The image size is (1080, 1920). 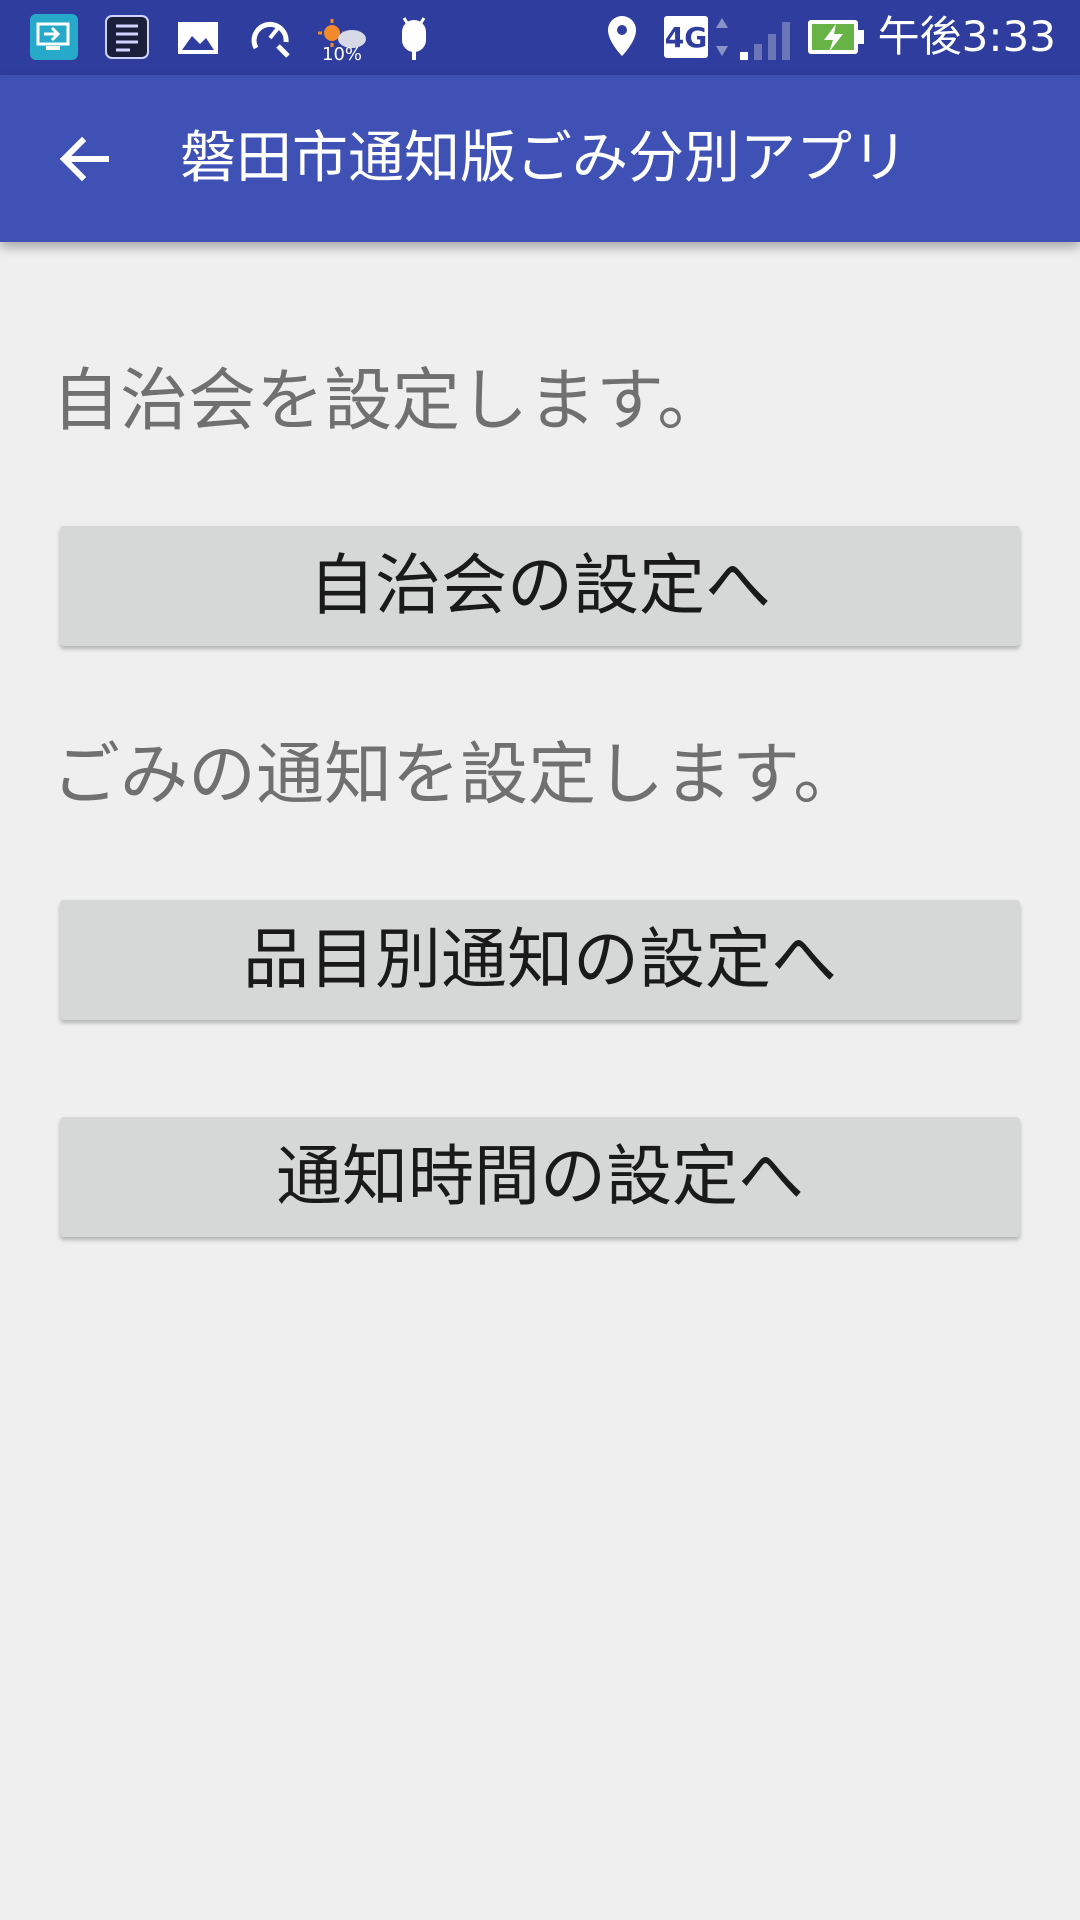 I want to click on notification-time-settings-button: 通知時間の設定へ, so click(x=540, y=1177).